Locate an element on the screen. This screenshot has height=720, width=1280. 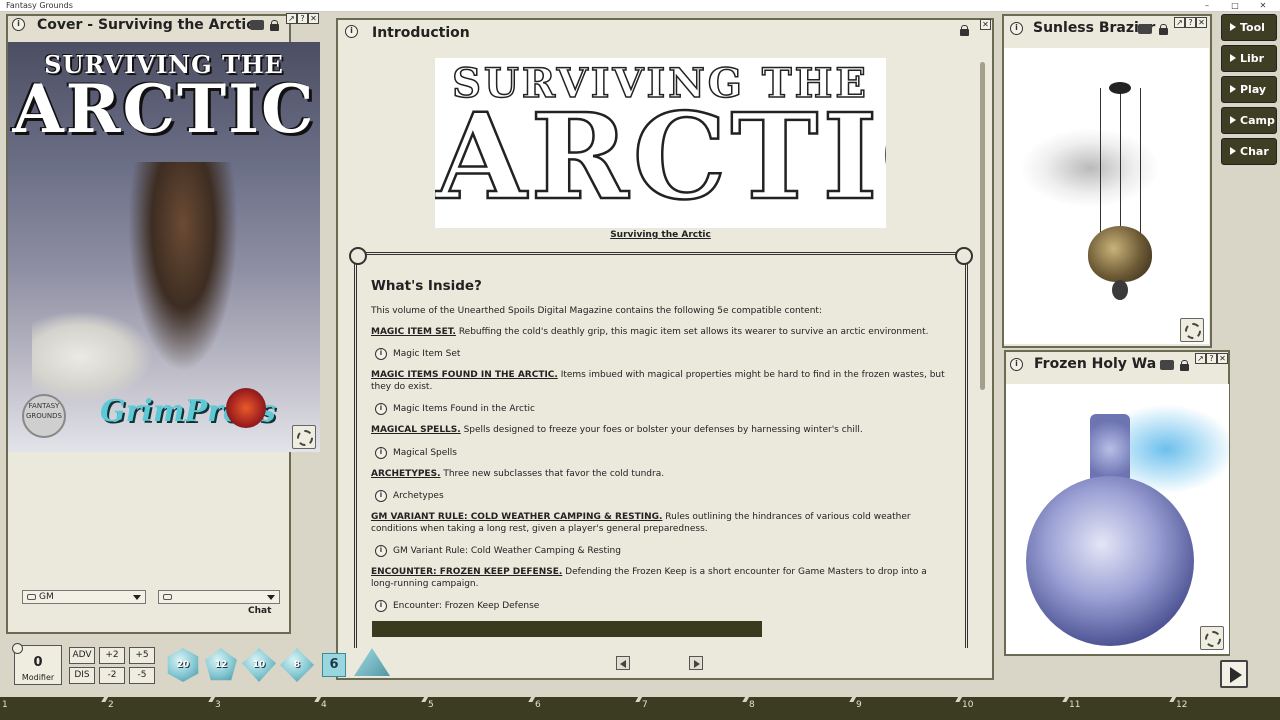
hotkey-slot-2: 2 is located at coordinates (111, 705).